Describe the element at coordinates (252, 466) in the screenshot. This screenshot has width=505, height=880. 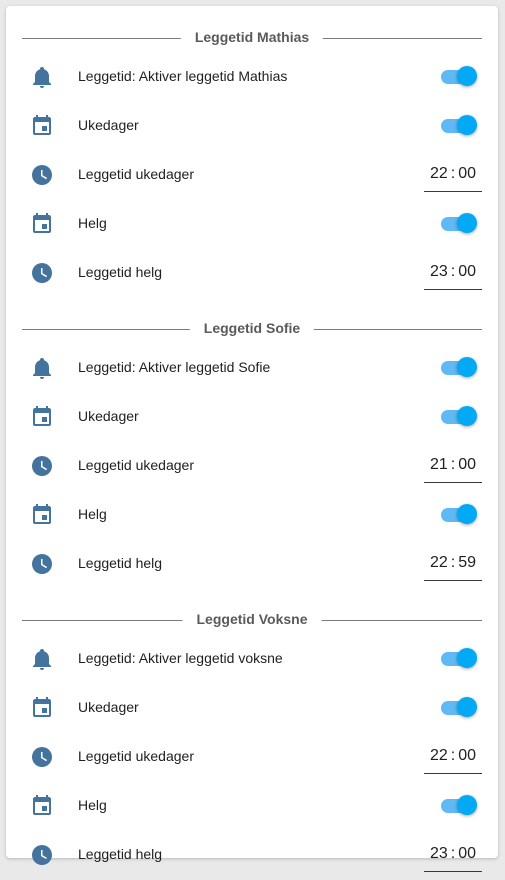
I see `entity-row: Leggetid ukedager 21:00` at that location.